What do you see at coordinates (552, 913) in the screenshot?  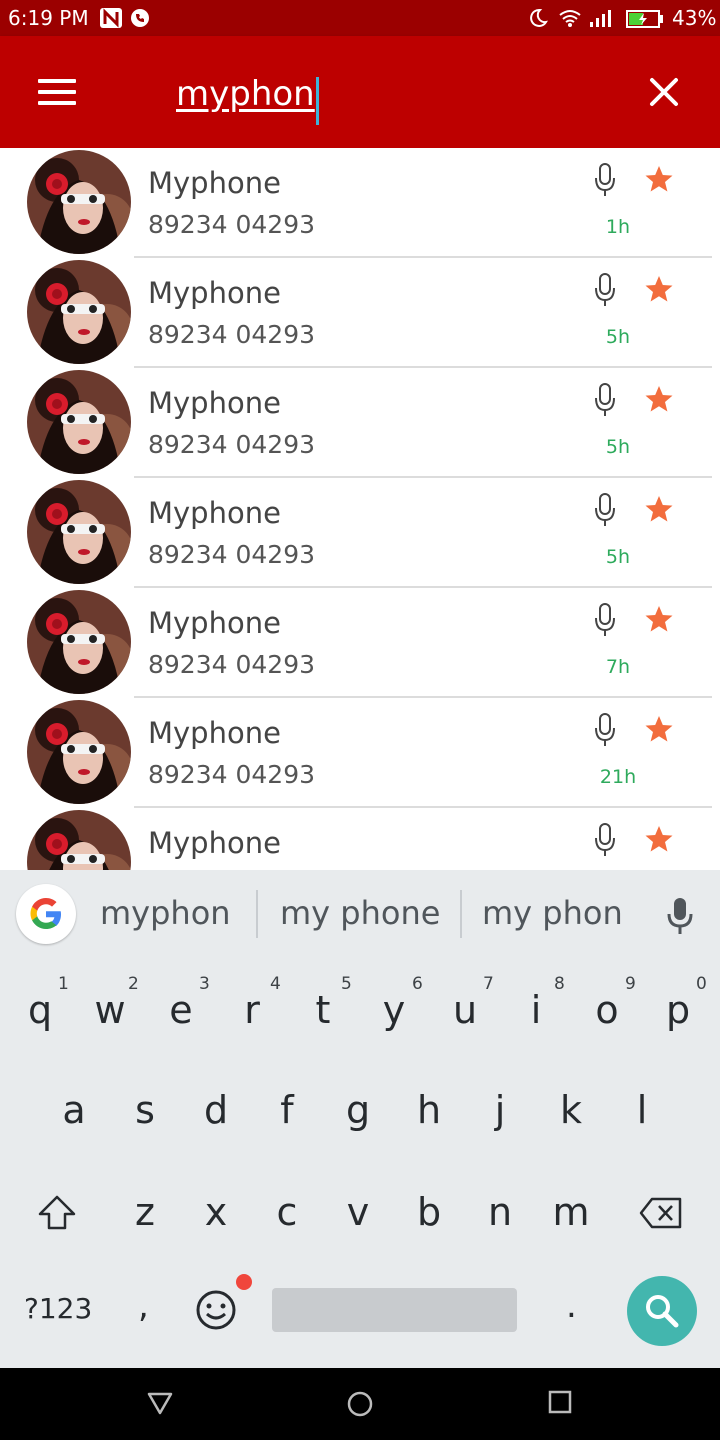 I see `suggestion-3: my phon` at bounding box center [552, 913].